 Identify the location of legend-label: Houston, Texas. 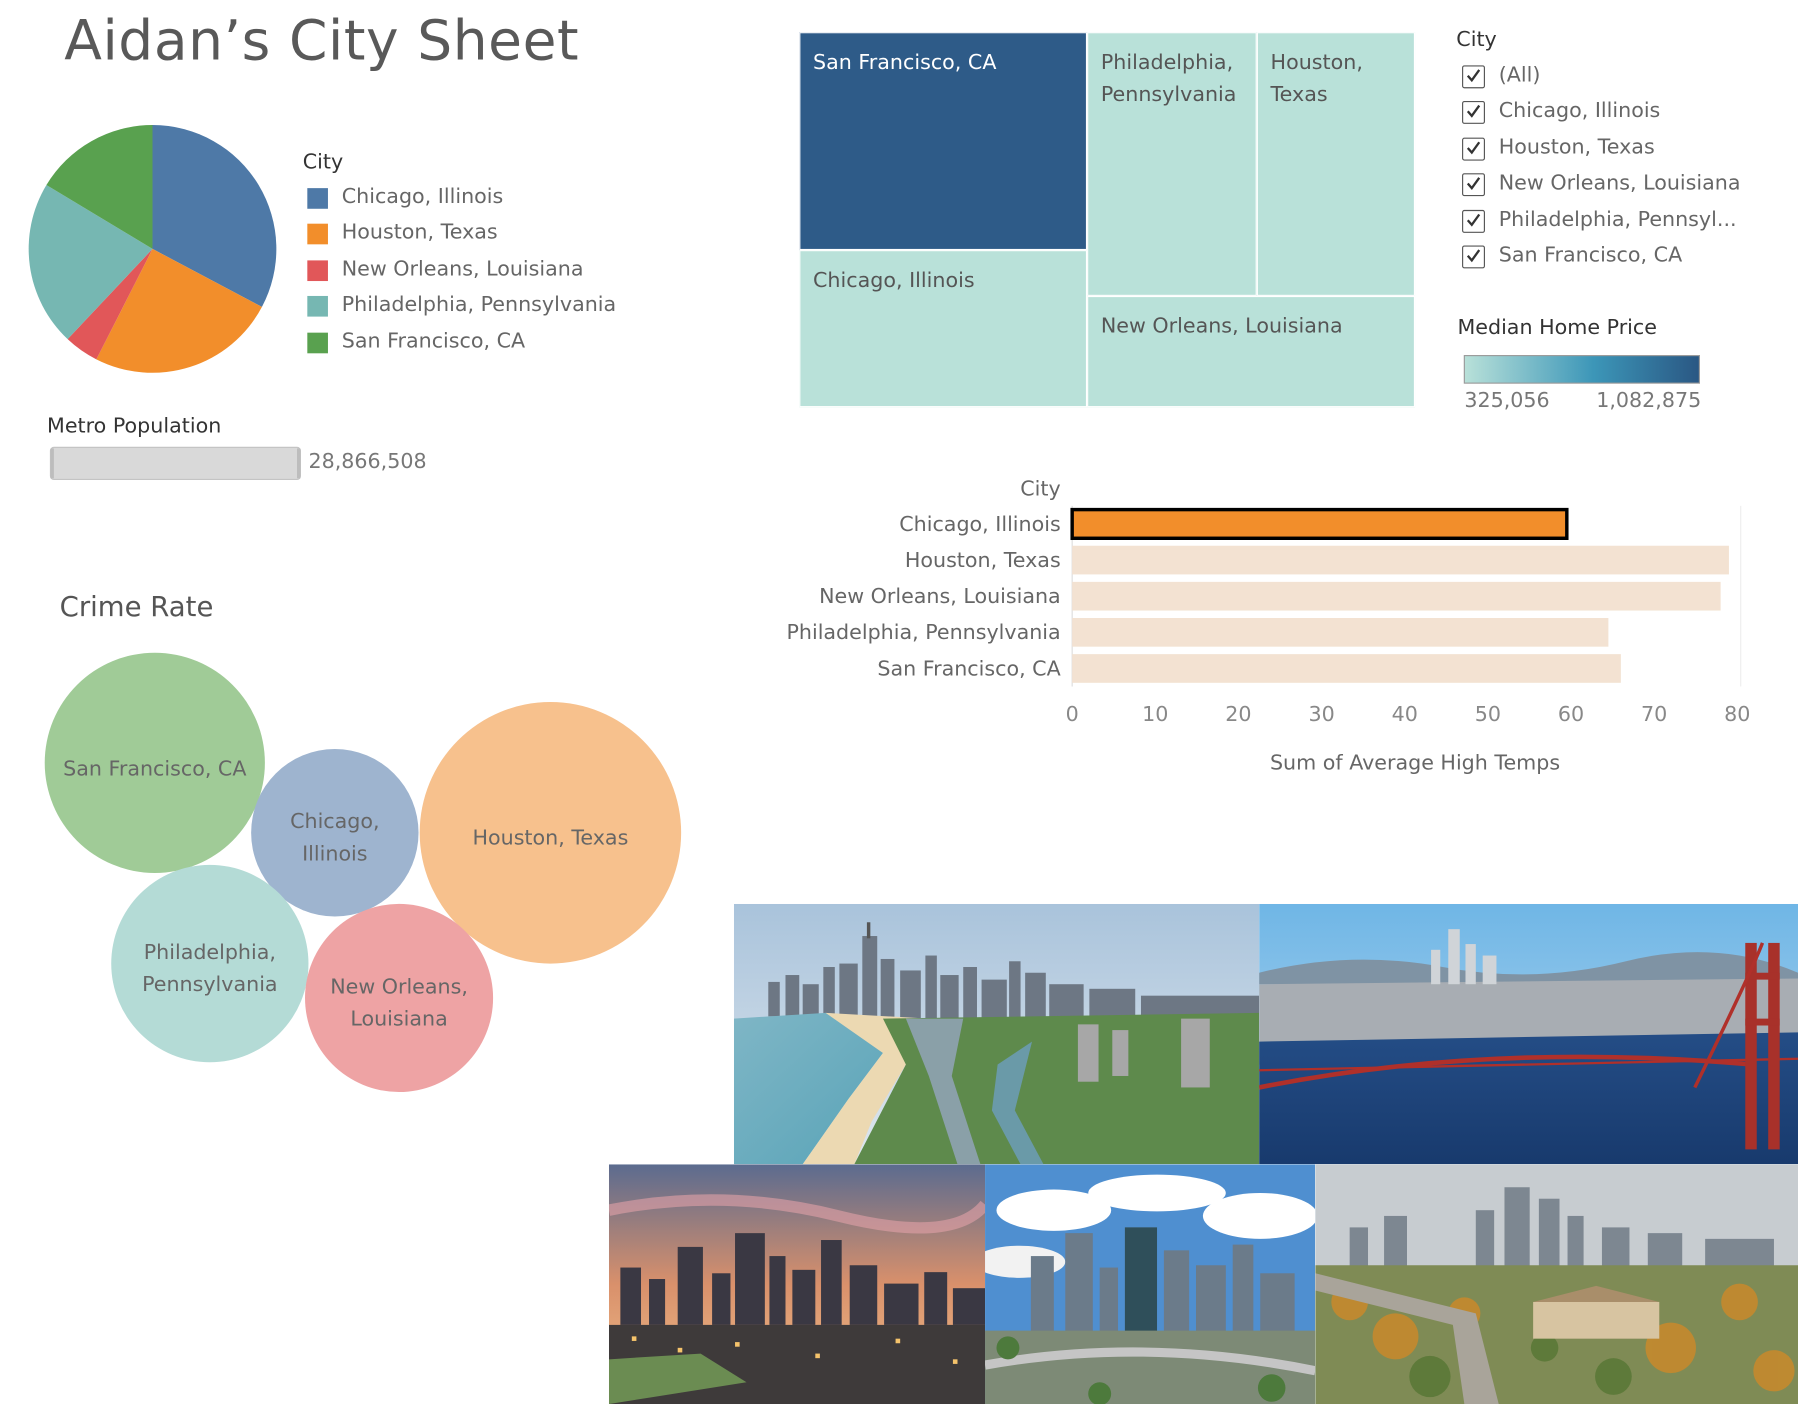
(419, 232).